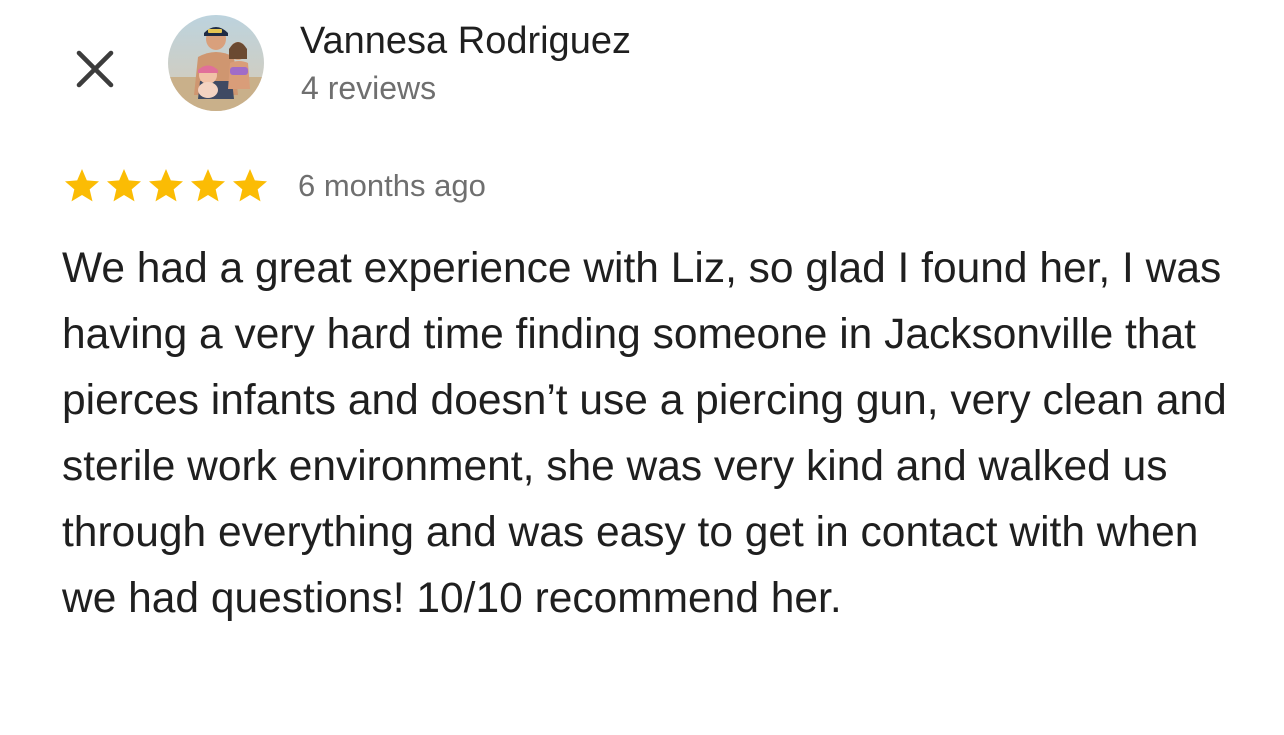  What do you see at coordinates (274, 186) in the screenshot?
I see `rating-row: 6 months ago` at bounding box center [274, 186].